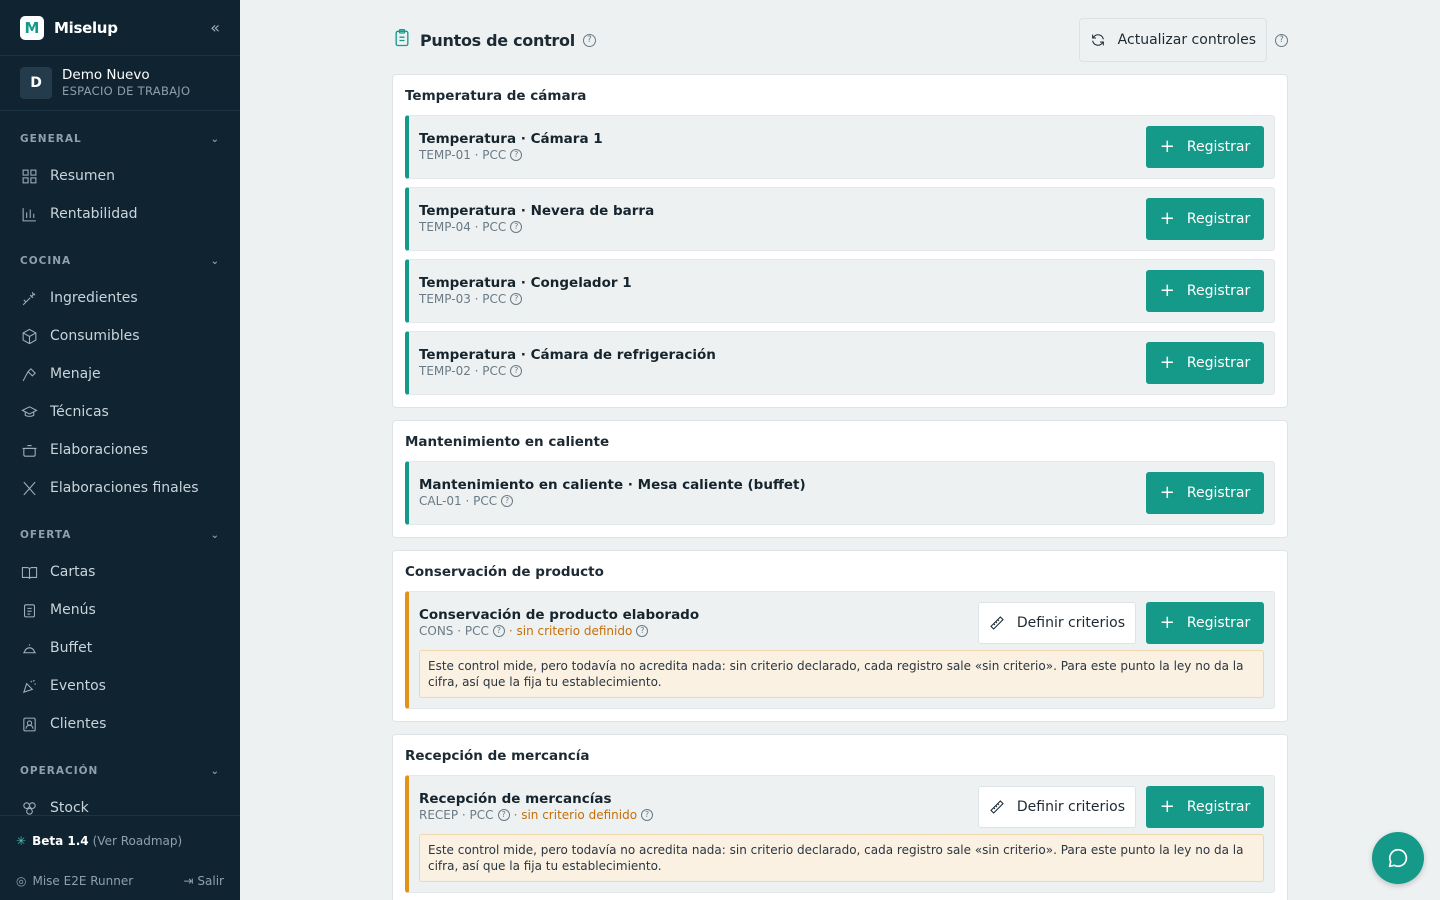 The height and width of the screenshot is (900, 1440). I want to click on control-meta: RECEP · PCC ? · sin criterio definido?, so click(536, 815).